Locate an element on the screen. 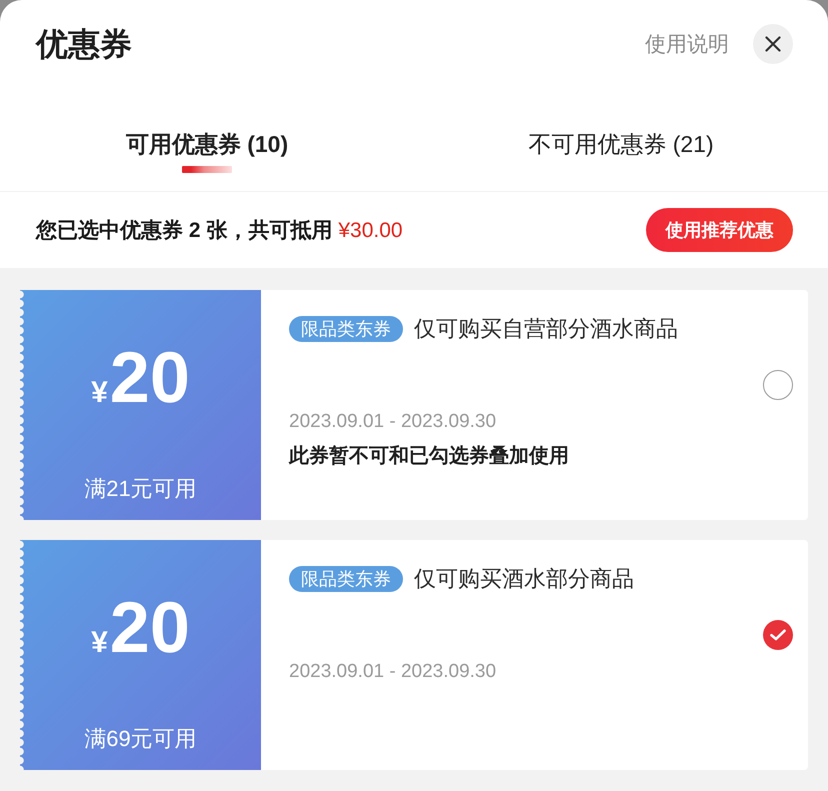 The width and height of the screenshot is (828, 791). sheet-title: 优惠券 is located at coordinates (84, 44).